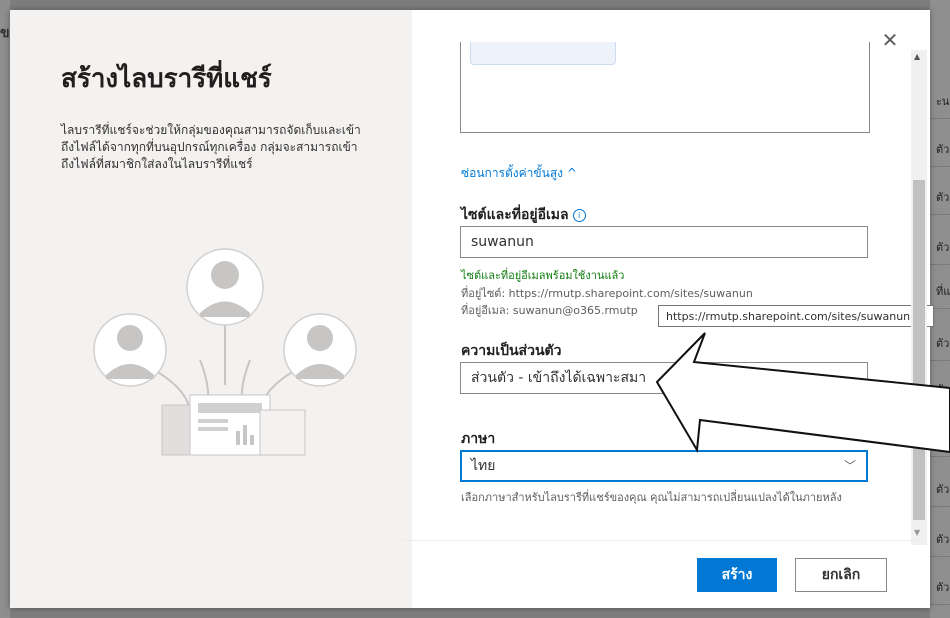 This screenshot has width=950, height=618. I want to click on email-address-text: ที่อยู่อีเมล: suwanun@o365.rmutp, so click(549, 310).